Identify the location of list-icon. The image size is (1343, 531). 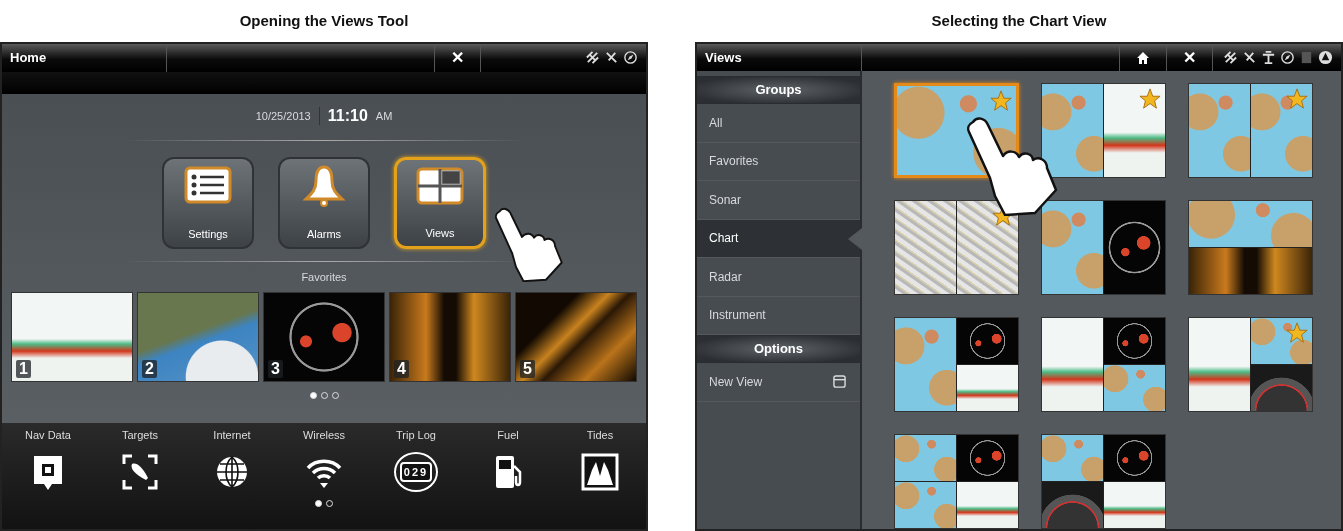
(208, 185).